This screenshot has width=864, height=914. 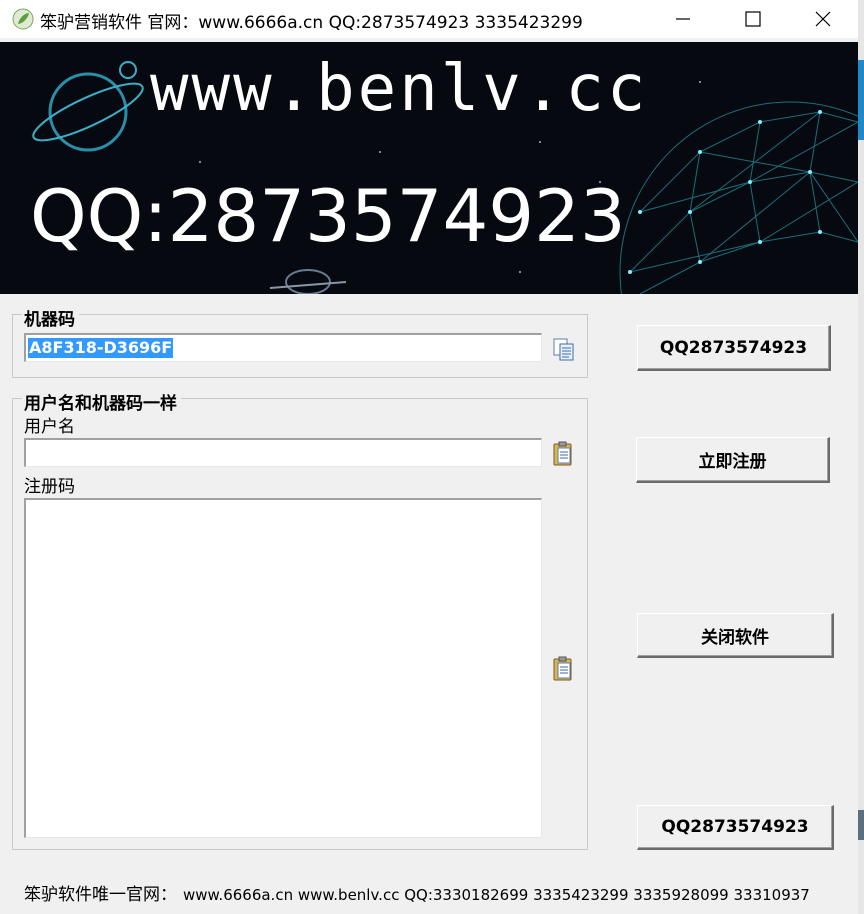 What do you see at coordinates (23, 19) in the screenshot?
I see `app-logo-icon` at bounding box center [23, 19].